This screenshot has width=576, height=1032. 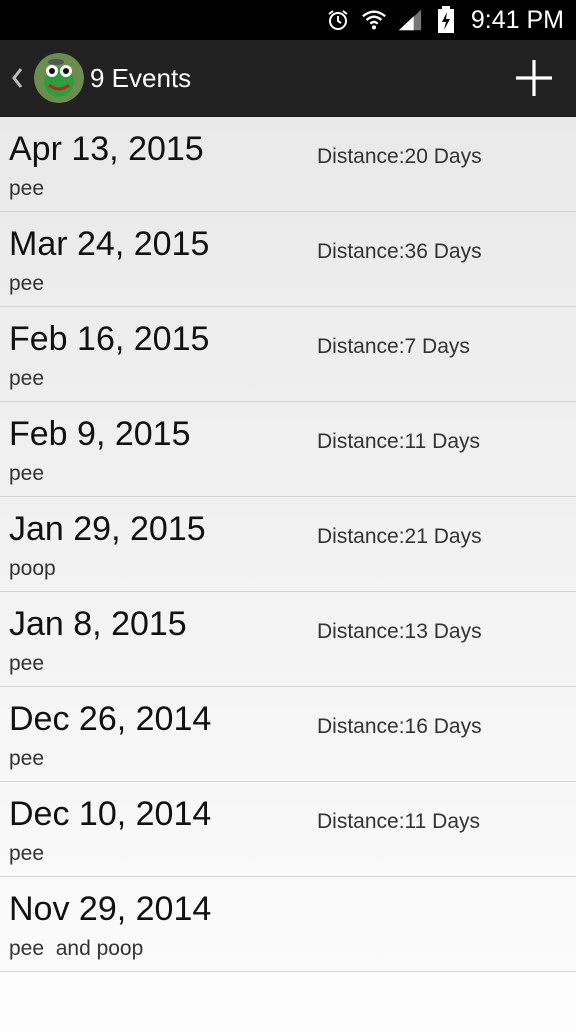 What do you see at coordinates (288, 829) in the screenshot?
I see `event-row: Dec 10, 2014 pee Distance:11 Days` at bounding box center [288, 829].